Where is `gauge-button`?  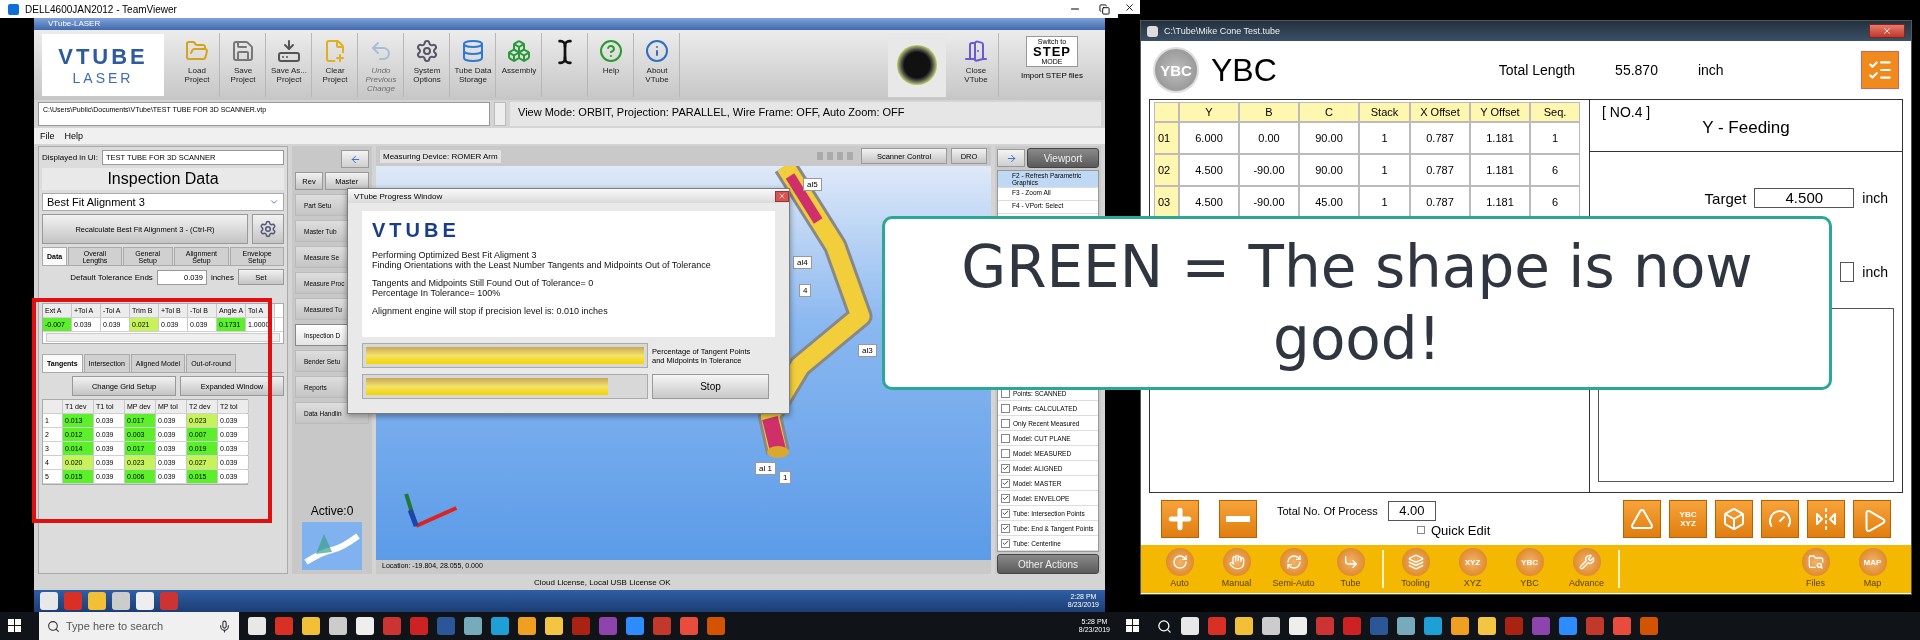
gauge-button is located at coordinates (1780, 519).